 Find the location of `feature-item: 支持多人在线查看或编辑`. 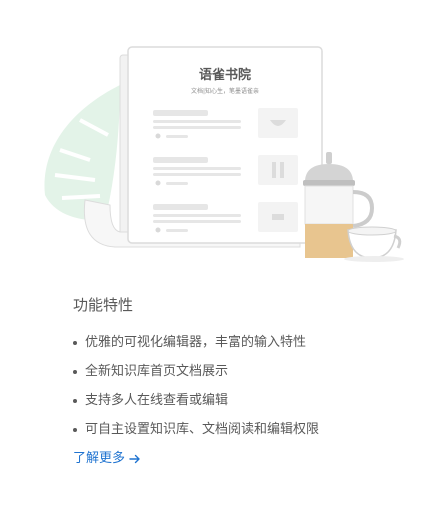

feature-item: 支持多人在线查看或编辑 is located at coordinates (243, 400).